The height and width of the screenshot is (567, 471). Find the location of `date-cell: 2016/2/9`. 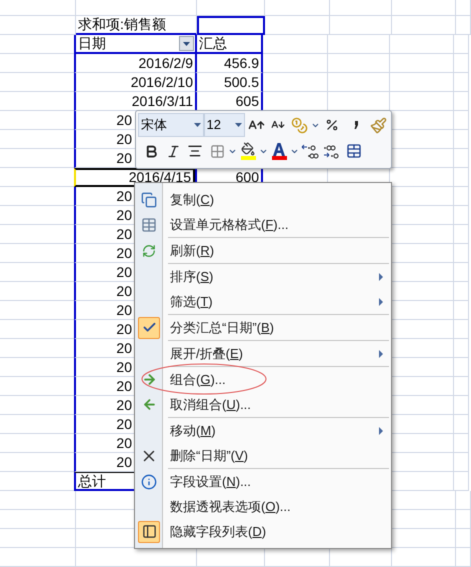

date-cell: 2016/2/9 is located at coordinates (134, 63).